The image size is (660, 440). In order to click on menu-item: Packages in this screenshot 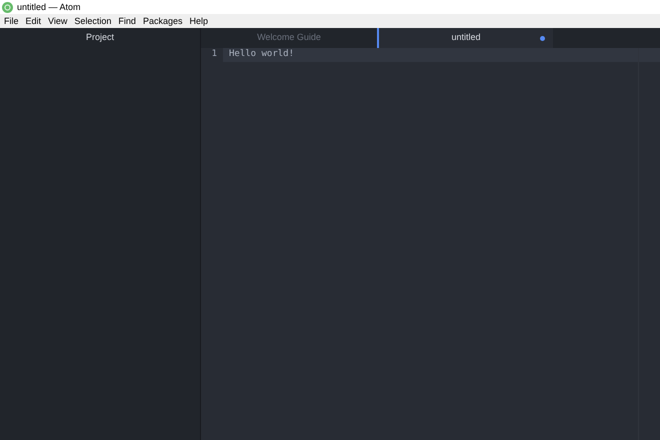, I will do `click(162, 21)`.